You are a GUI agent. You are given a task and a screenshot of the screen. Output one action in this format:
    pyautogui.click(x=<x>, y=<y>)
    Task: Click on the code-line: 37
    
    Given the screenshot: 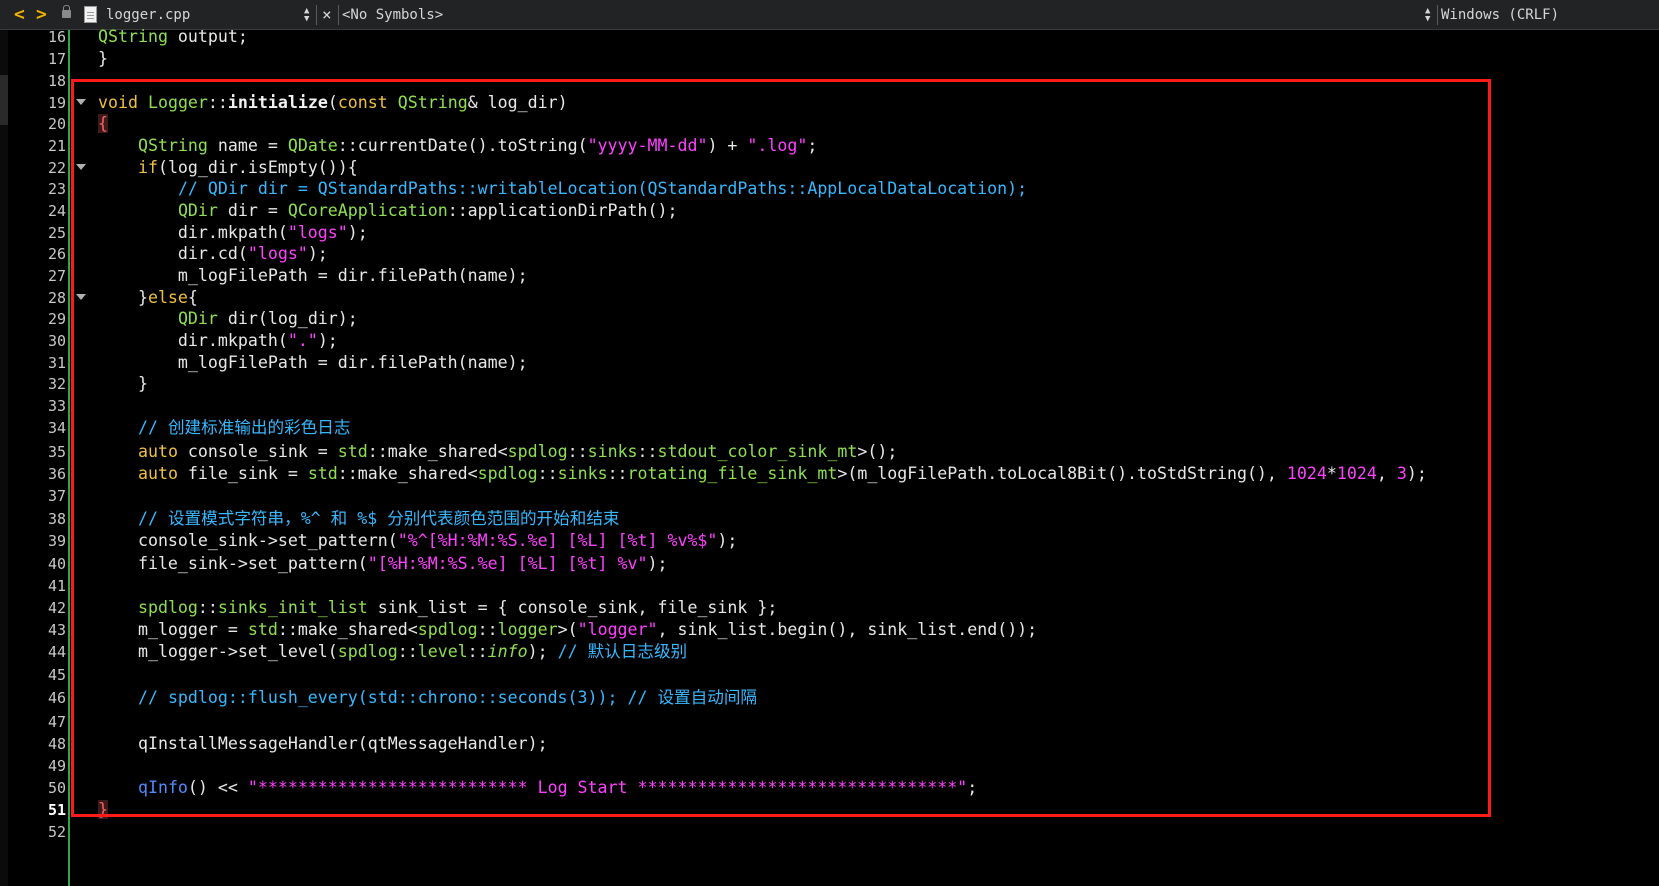 What is the action you would take?
    pyautogui.click(x=829, y=496)
    